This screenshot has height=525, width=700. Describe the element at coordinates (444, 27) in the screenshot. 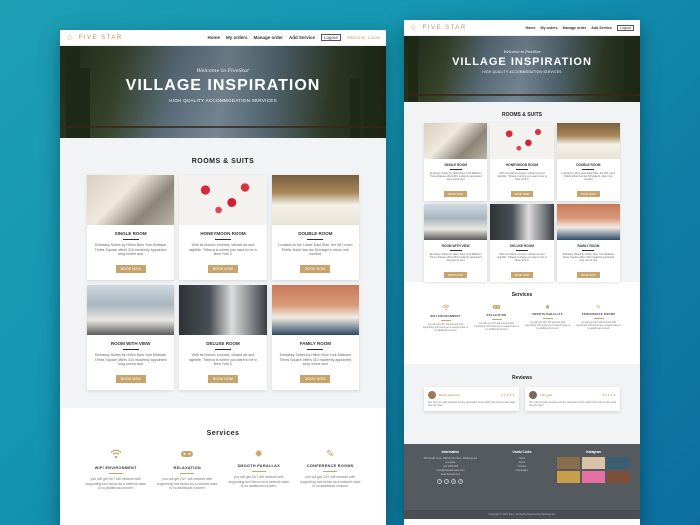

I see `brand-name: FIVE STAR` at that location.